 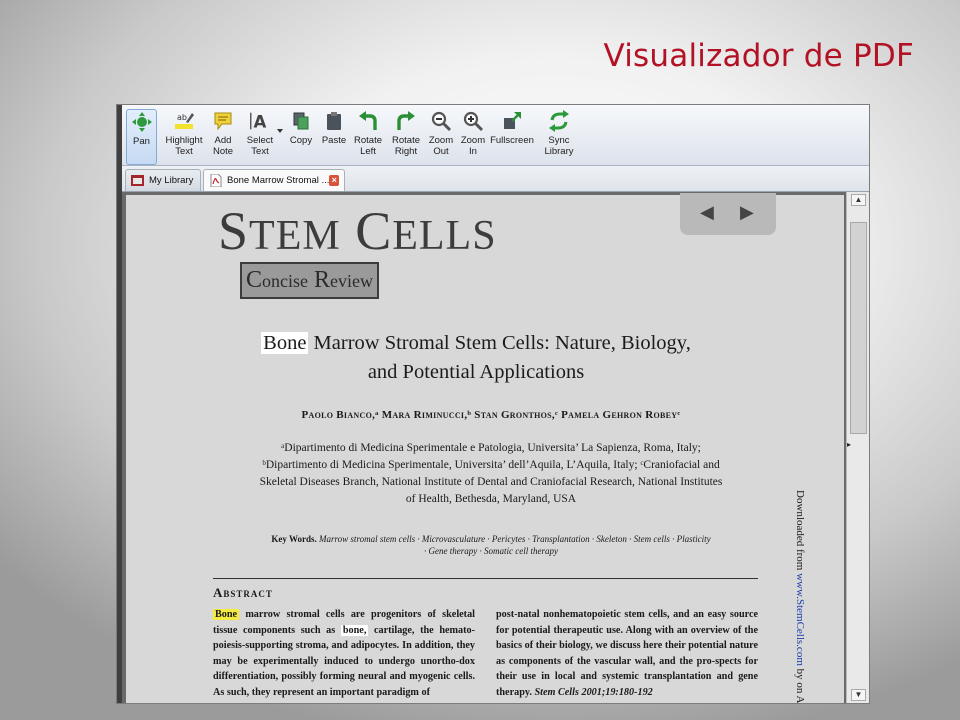 I want to click on search-highlight: bone,, so click(x=354, y=630).